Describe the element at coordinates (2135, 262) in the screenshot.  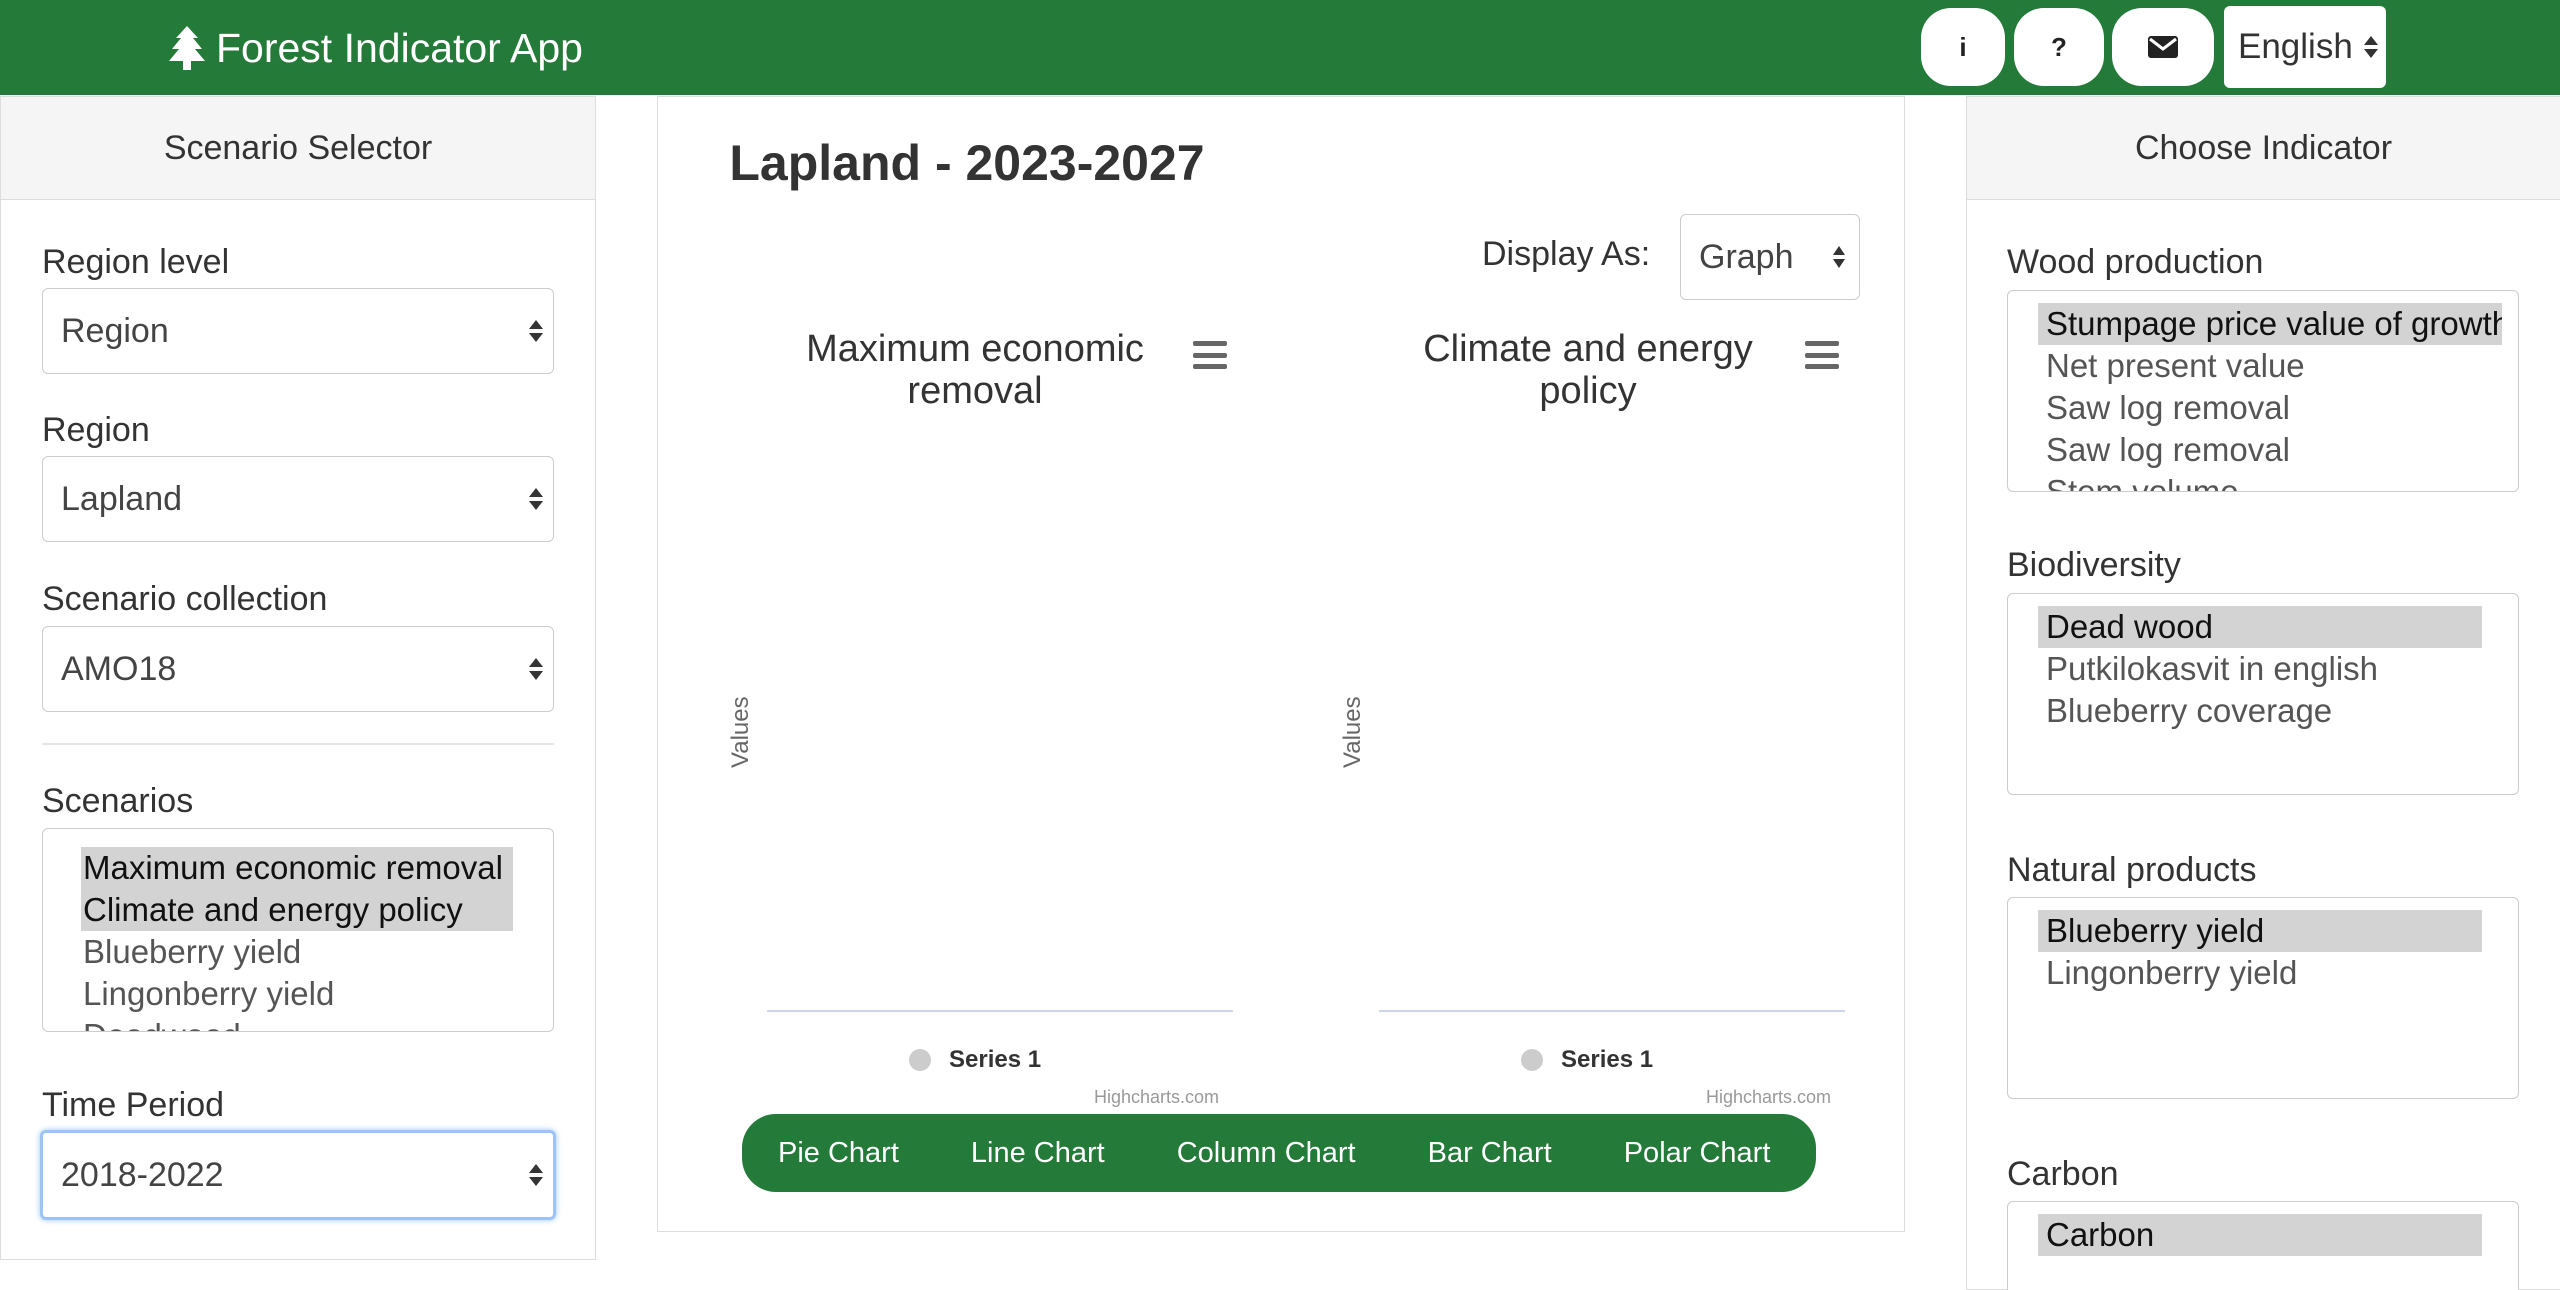
I see `indicator-group-label: Wood production` at that location.